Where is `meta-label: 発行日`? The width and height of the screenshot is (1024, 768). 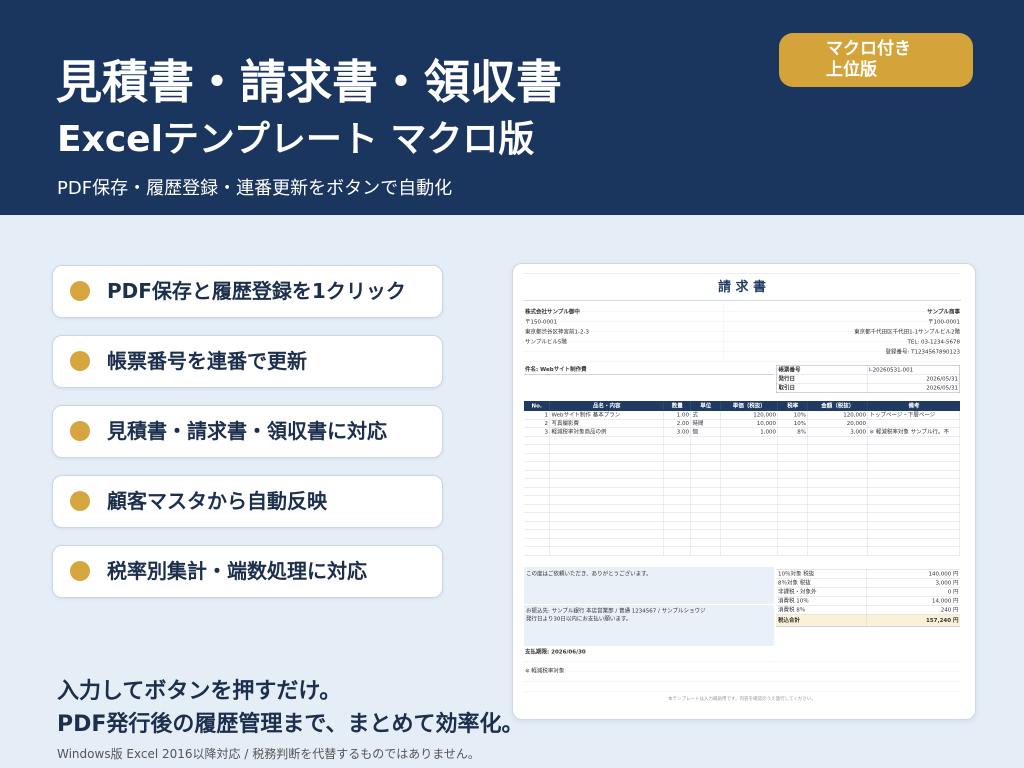
meta-label: 発行日 is located at coordinates (822, 378).